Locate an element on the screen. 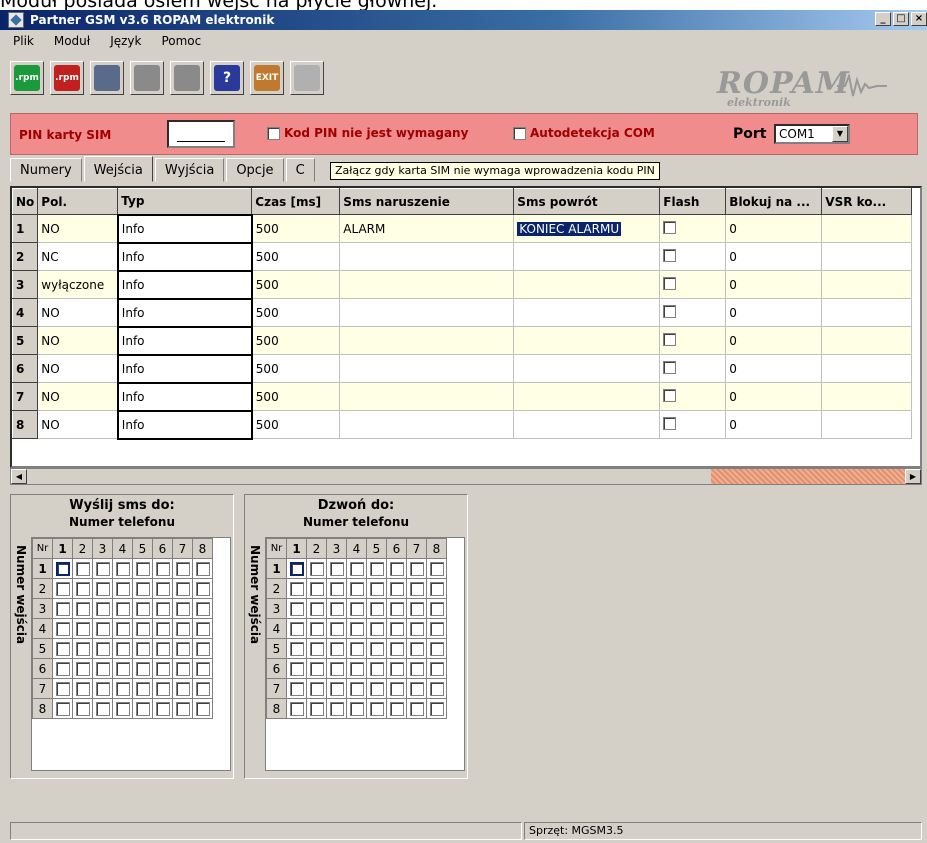 This screenshot has height=843, width=927. write-module-button is located at coordinates (147, 78).